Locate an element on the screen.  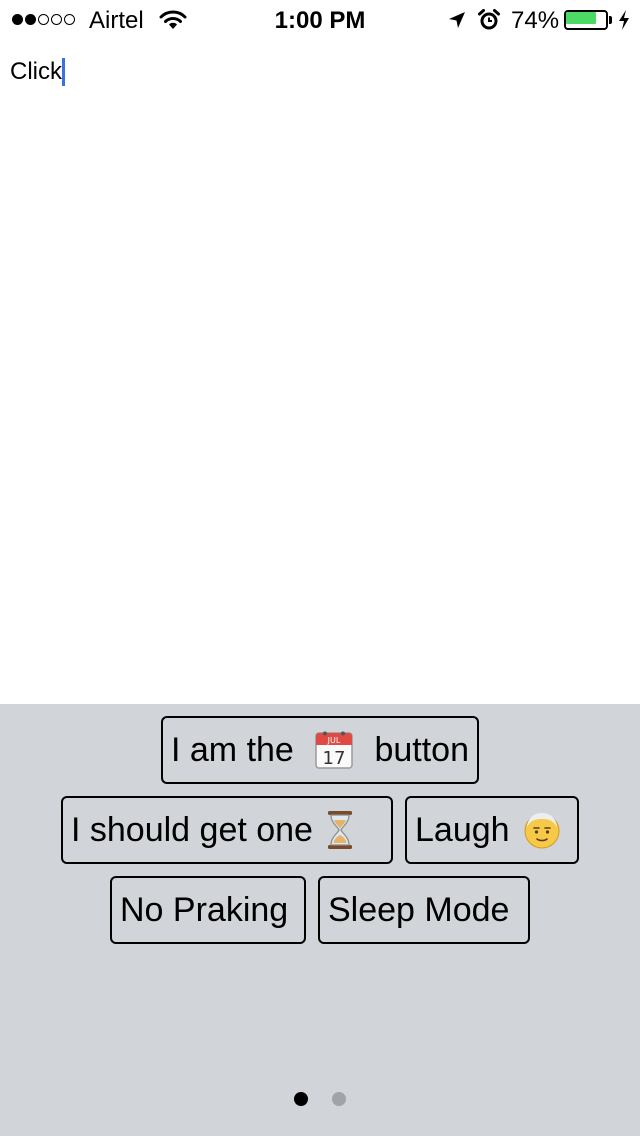
battery-level-fill is located at coordinates (581, 18).